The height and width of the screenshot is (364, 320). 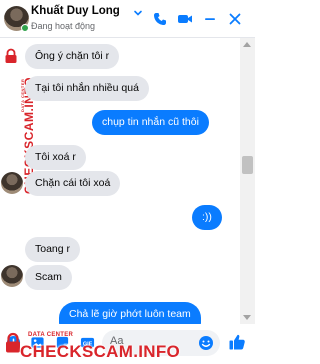 What do you see at coordinates (72, 56) in the screenshot?
I see `message-incoming: Ông ý chặn tôi r` at bounding box center [72, 56].